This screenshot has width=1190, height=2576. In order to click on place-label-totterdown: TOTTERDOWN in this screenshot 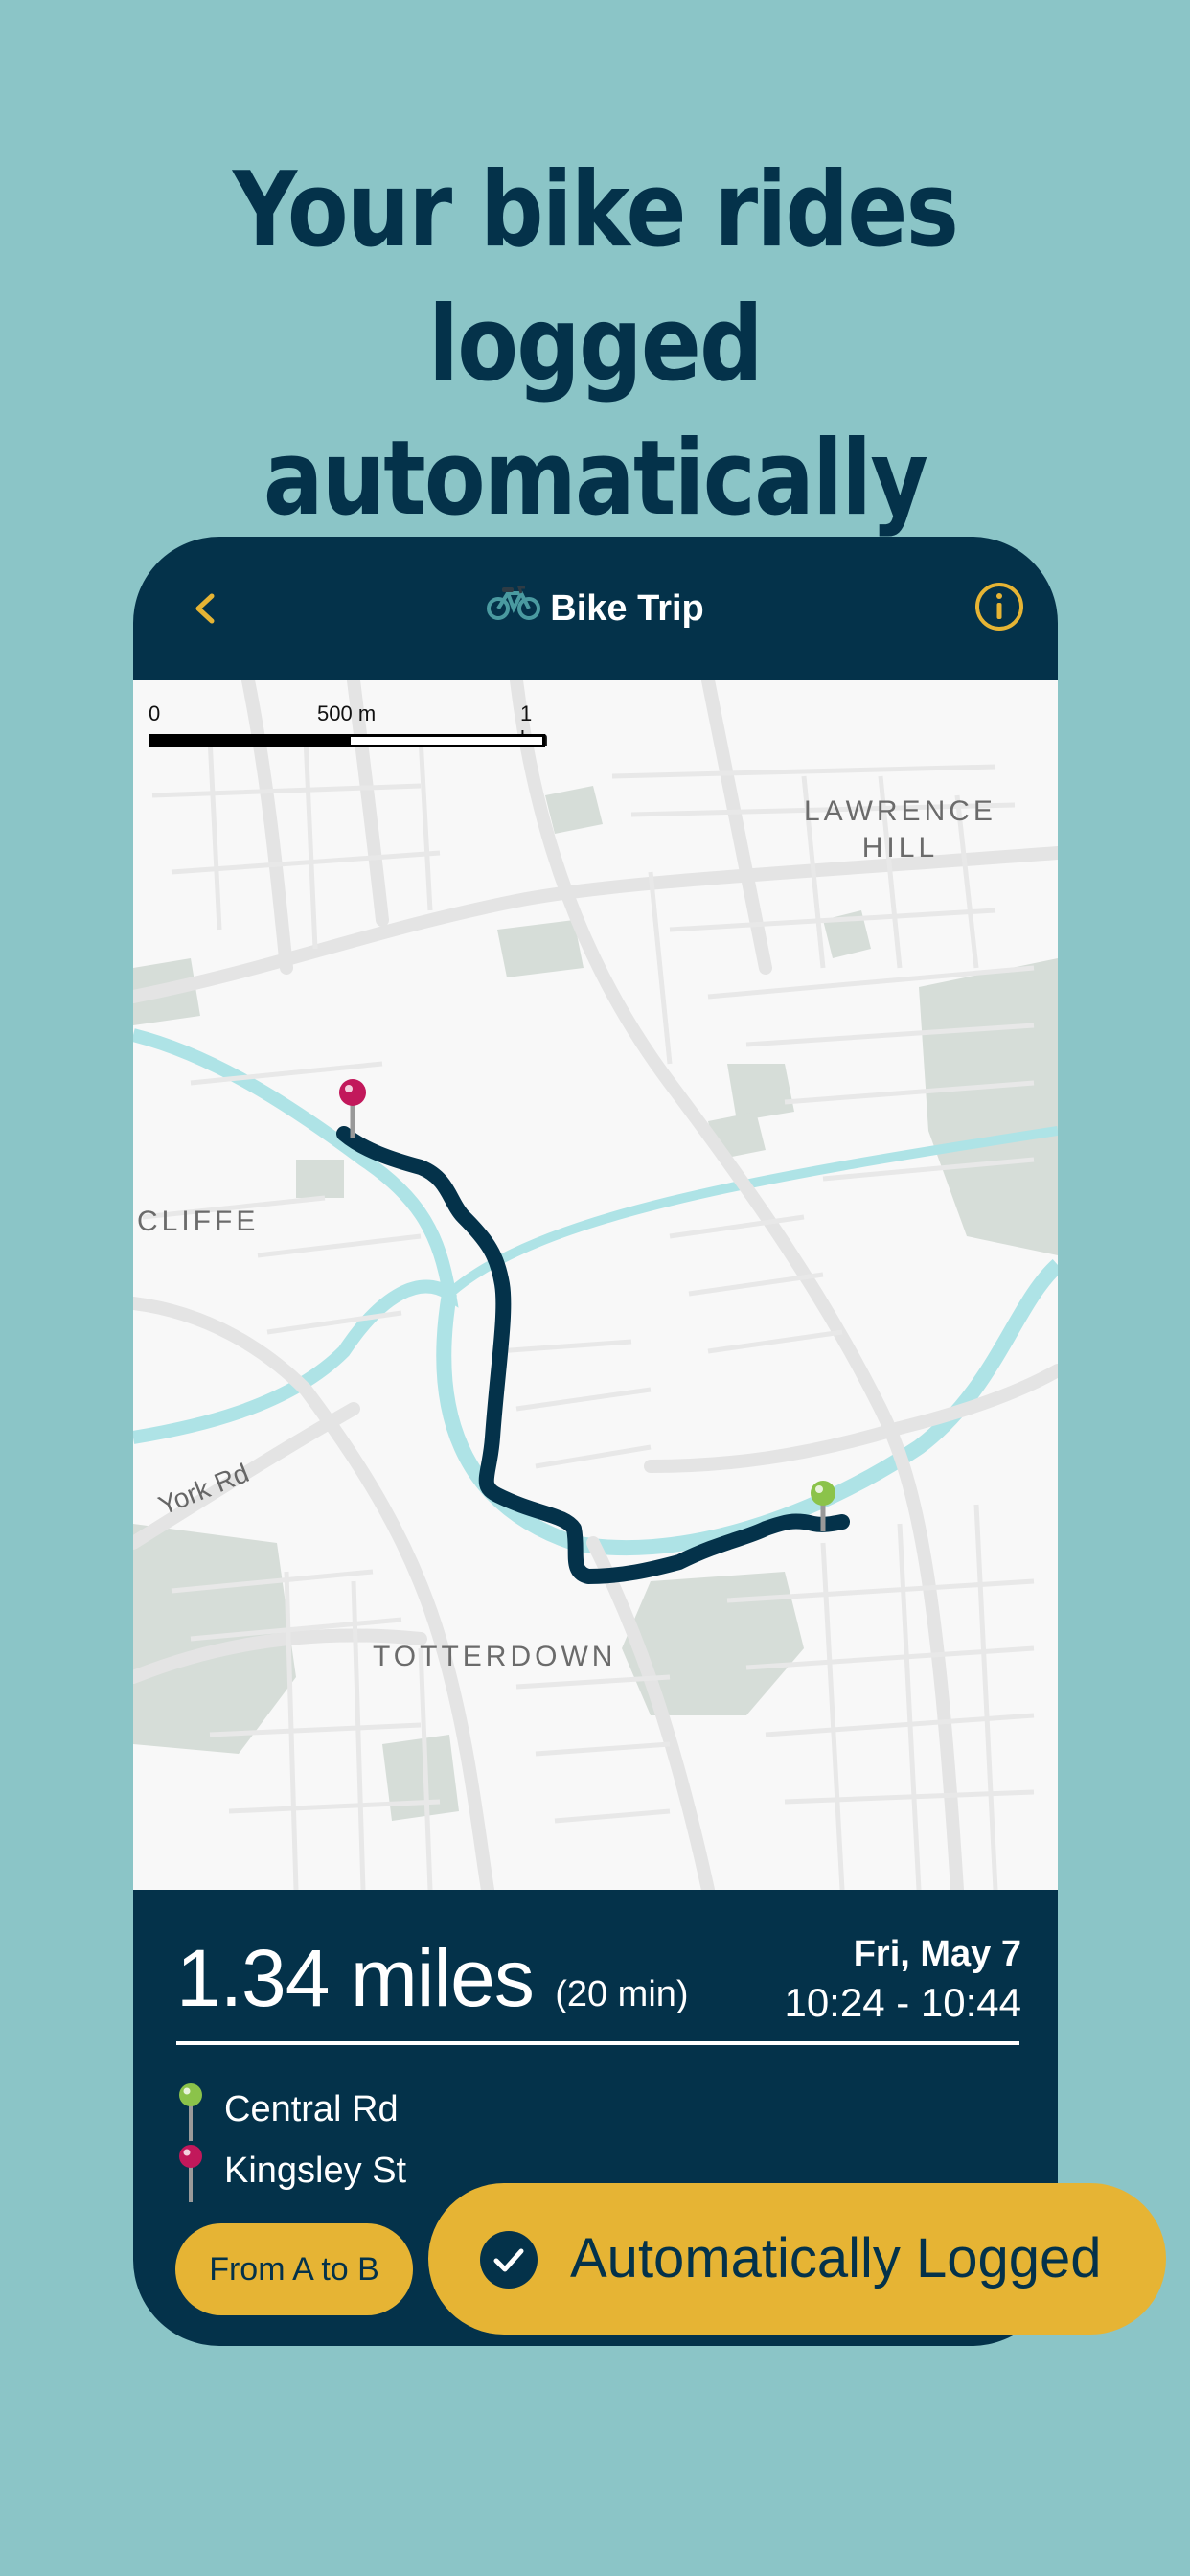, I will do `click(495, 1656)`.